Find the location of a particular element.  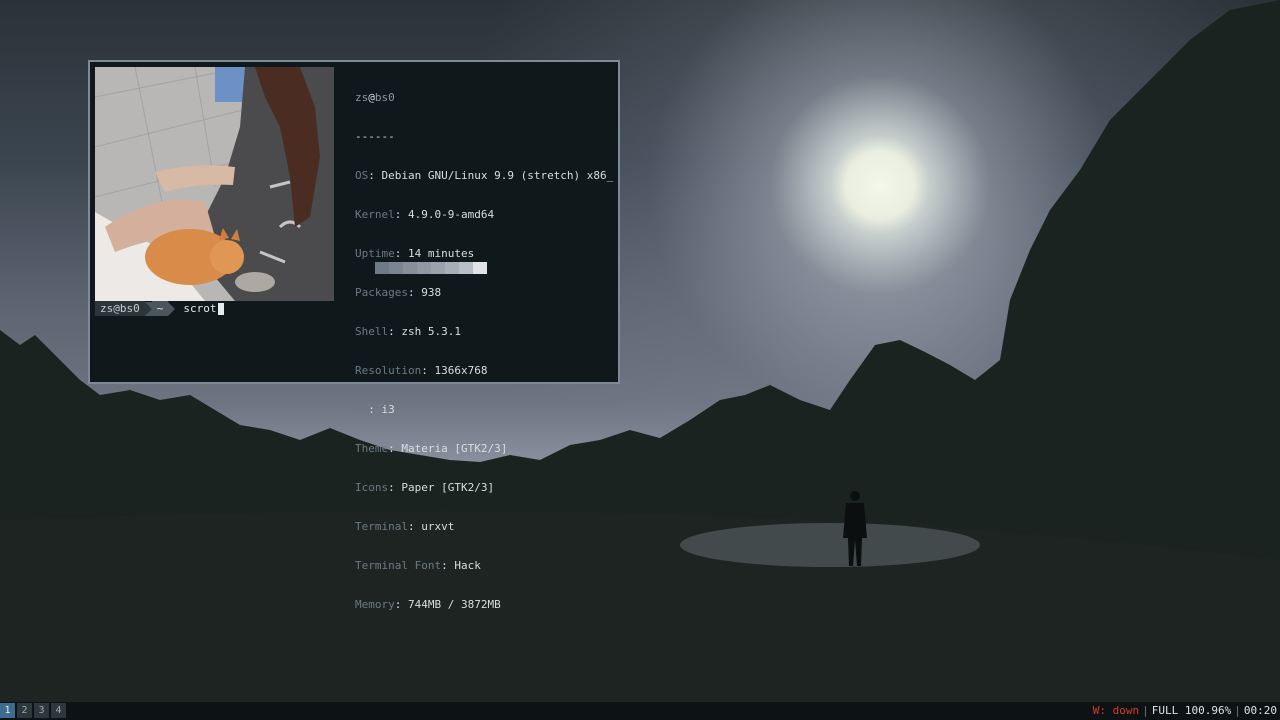

info-value: 4.9.0-9-amd64 is located at coordinates (451, 214).